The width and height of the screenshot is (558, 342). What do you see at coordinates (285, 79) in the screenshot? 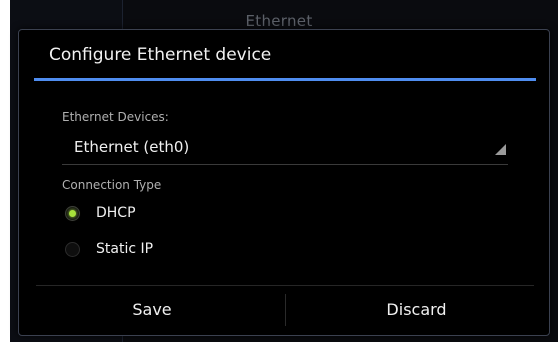
I see `title-divider` at bounding box center [285, 79].